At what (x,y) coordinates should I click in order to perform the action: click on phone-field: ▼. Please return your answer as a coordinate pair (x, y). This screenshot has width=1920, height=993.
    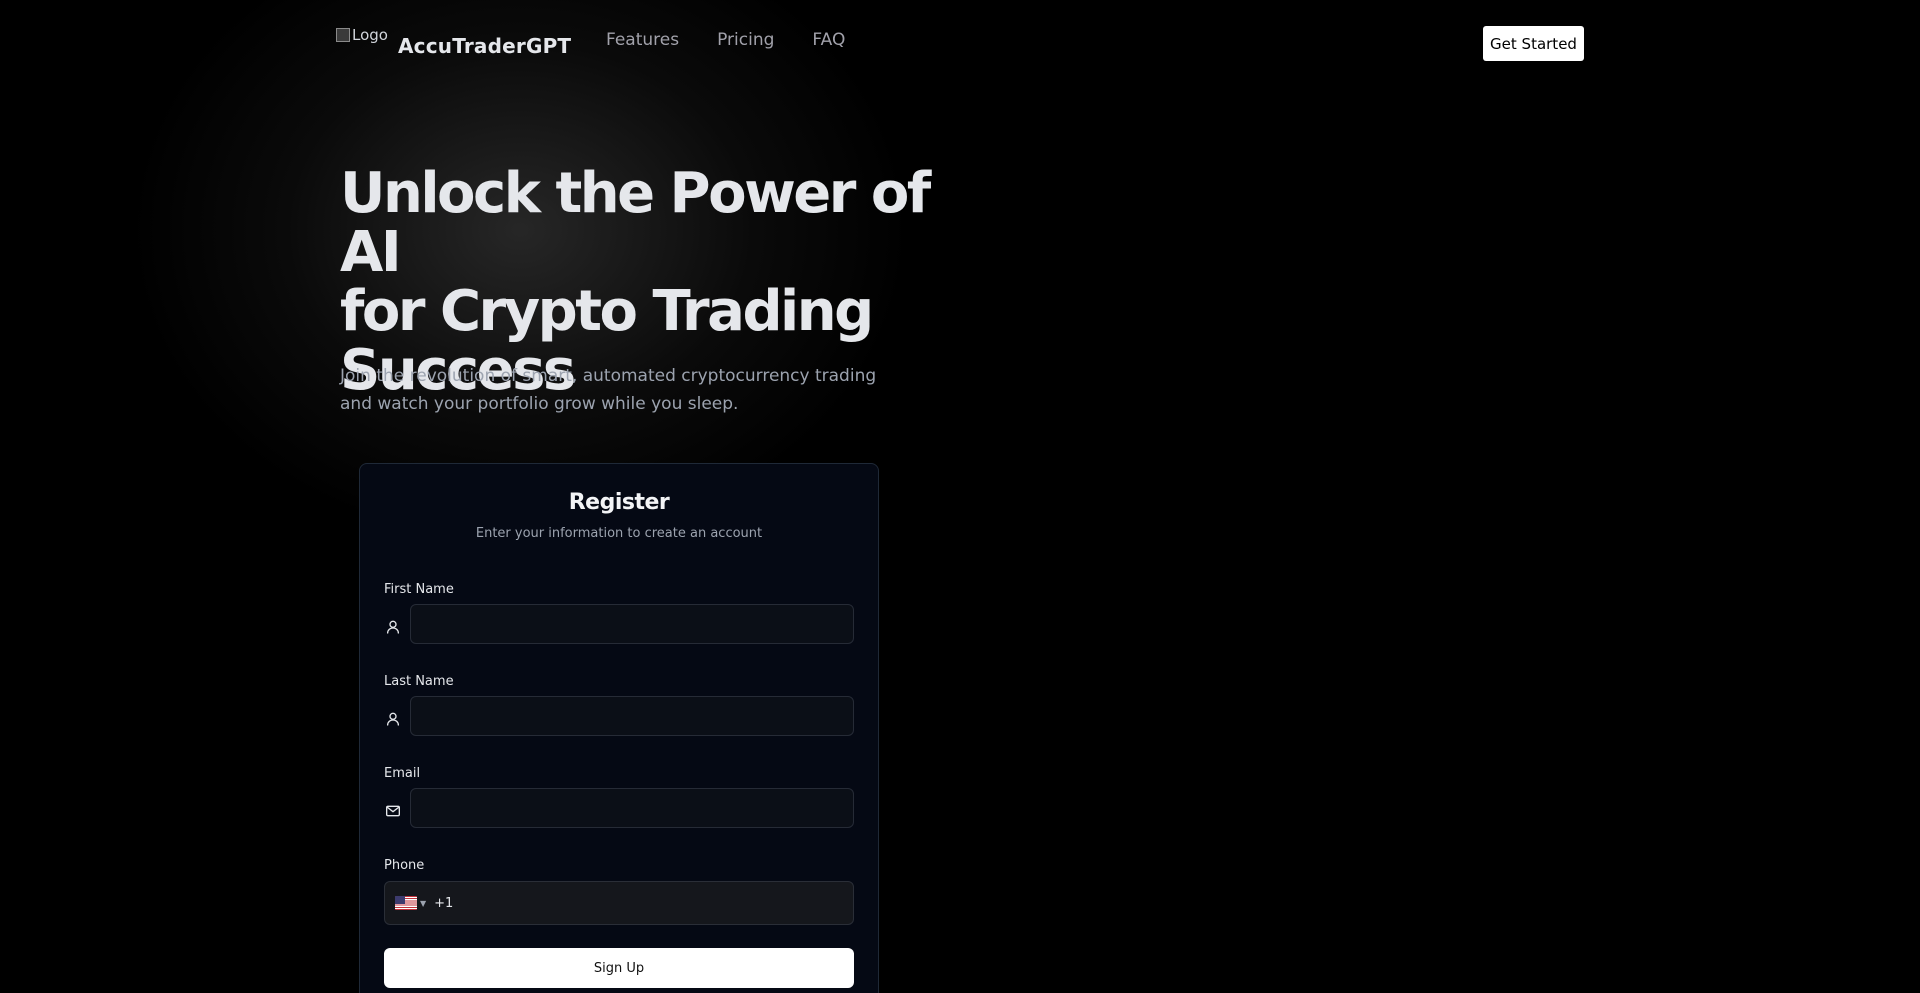
    Looking at the image, I should click on (619, 903).